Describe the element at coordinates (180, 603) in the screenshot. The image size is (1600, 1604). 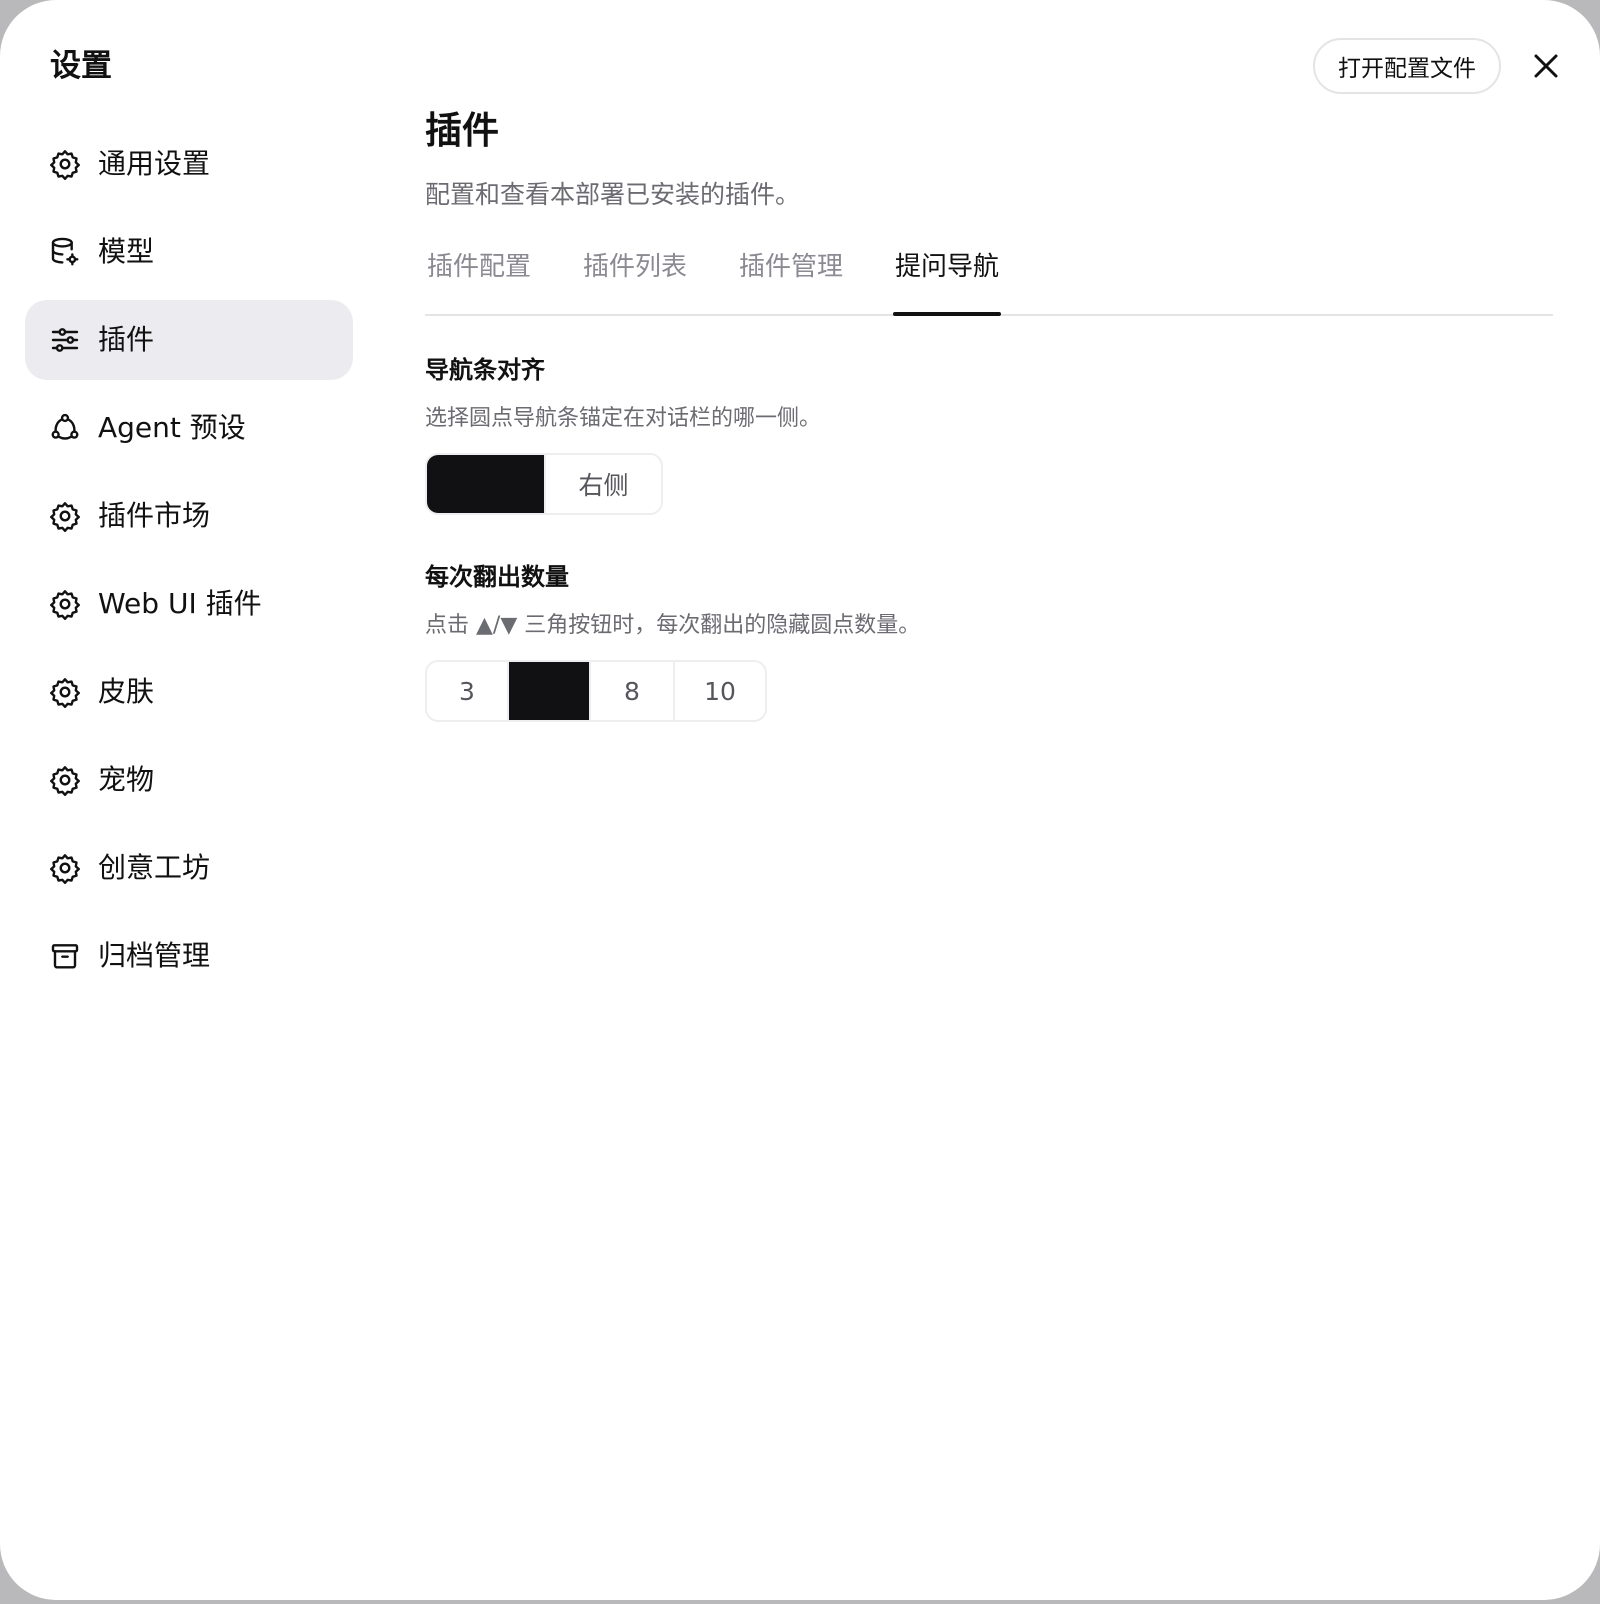
I see `sidebar-item-label: Web UI 插件` at that location.